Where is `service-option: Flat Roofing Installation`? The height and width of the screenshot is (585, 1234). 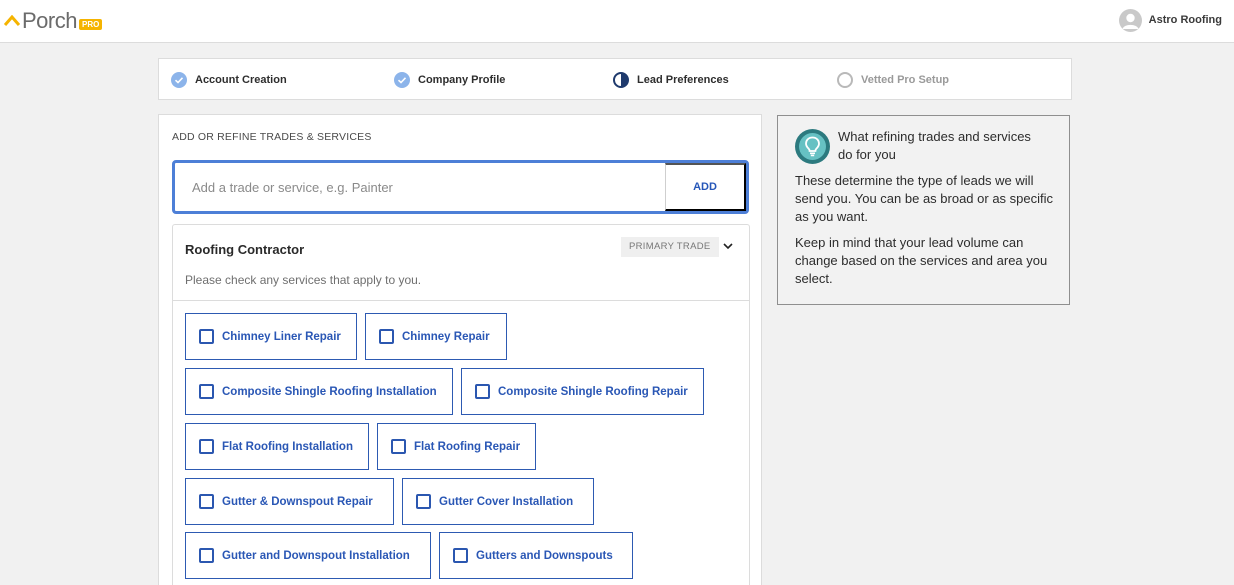
service-option: Flat Roofing Installation is located at coordinates (277, 446).